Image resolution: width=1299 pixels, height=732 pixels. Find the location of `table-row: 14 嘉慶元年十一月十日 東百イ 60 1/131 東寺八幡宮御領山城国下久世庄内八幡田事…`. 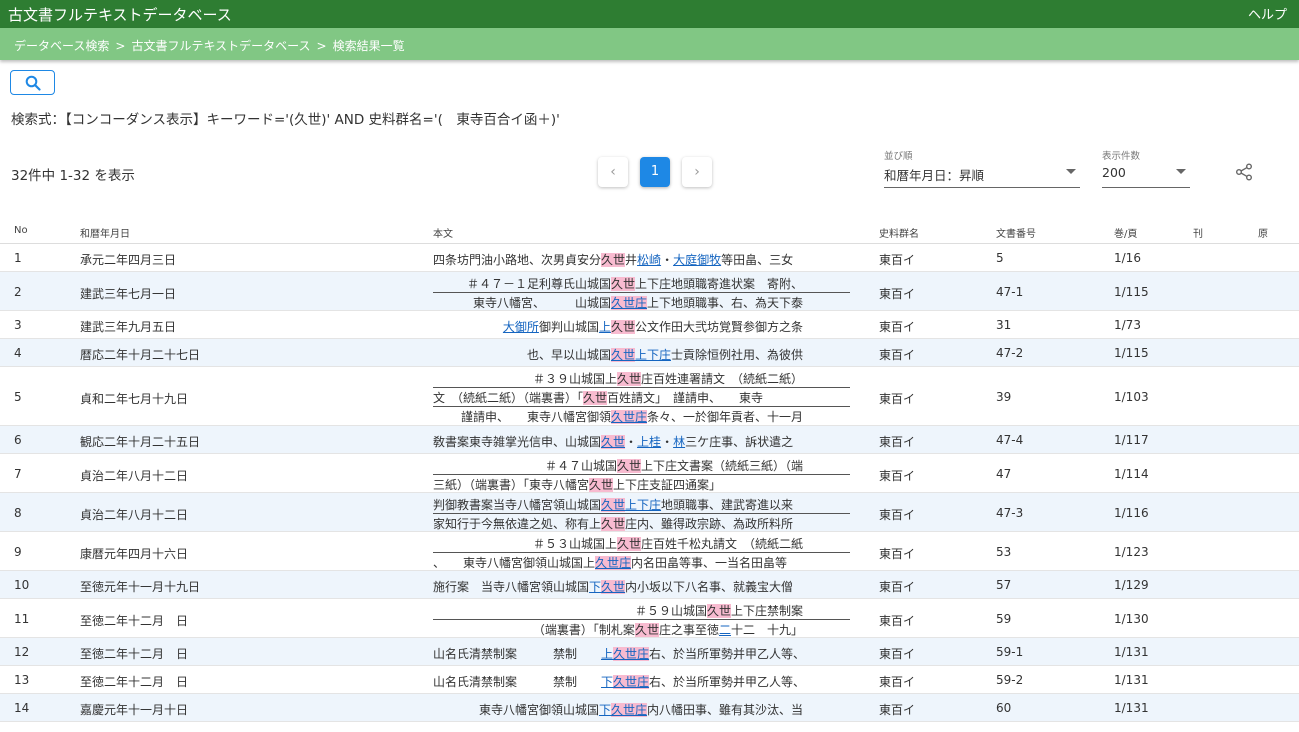

table-row: 14 嘉慶元年十一月十日 東百イ 60 1/131 東寺八幡宮御領山城国下久世庄内八幡田事… is located at coordinates (649, 708).